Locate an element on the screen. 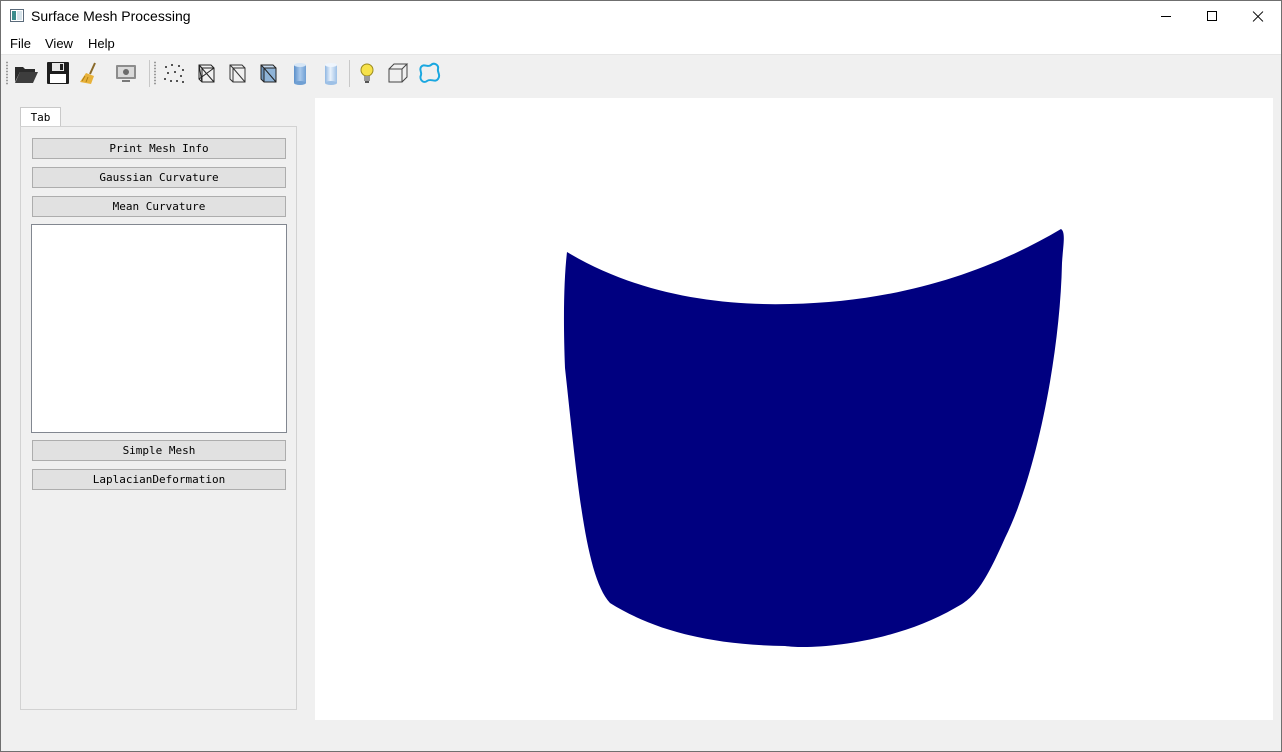  menu-bar: File View Help is located at coordinates (641, 43).